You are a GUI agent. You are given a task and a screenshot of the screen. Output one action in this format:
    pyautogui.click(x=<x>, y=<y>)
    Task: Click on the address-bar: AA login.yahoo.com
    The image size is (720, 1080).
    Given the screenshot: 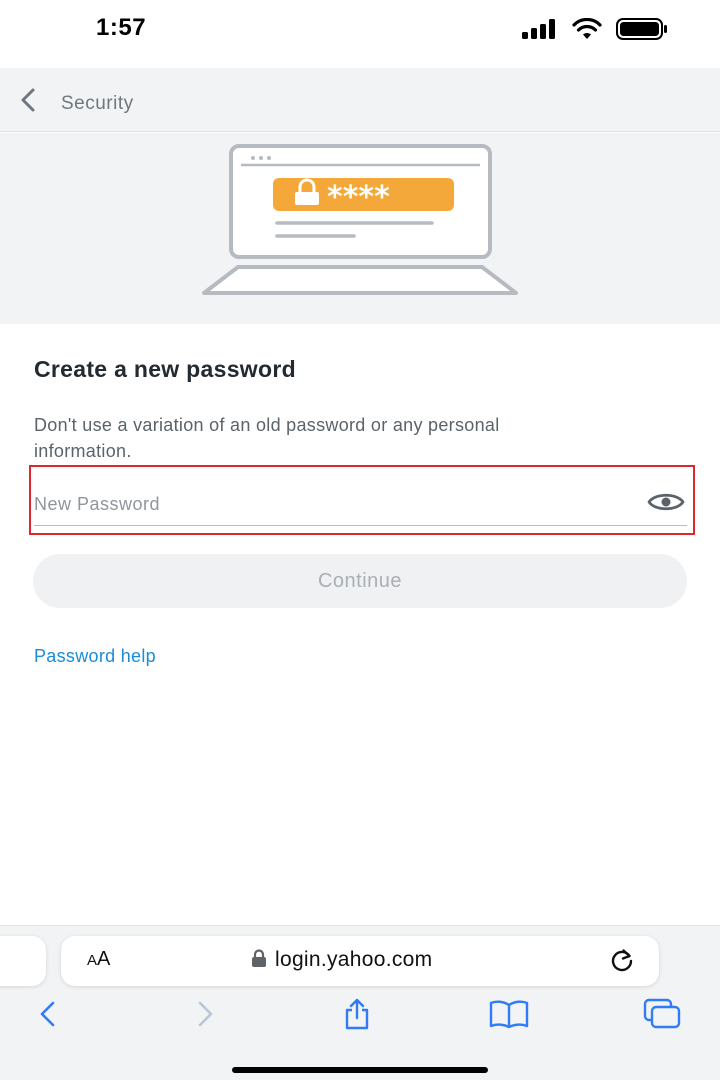 What is the action you would take?
    pyautogui.click(x=360, y=961)
    